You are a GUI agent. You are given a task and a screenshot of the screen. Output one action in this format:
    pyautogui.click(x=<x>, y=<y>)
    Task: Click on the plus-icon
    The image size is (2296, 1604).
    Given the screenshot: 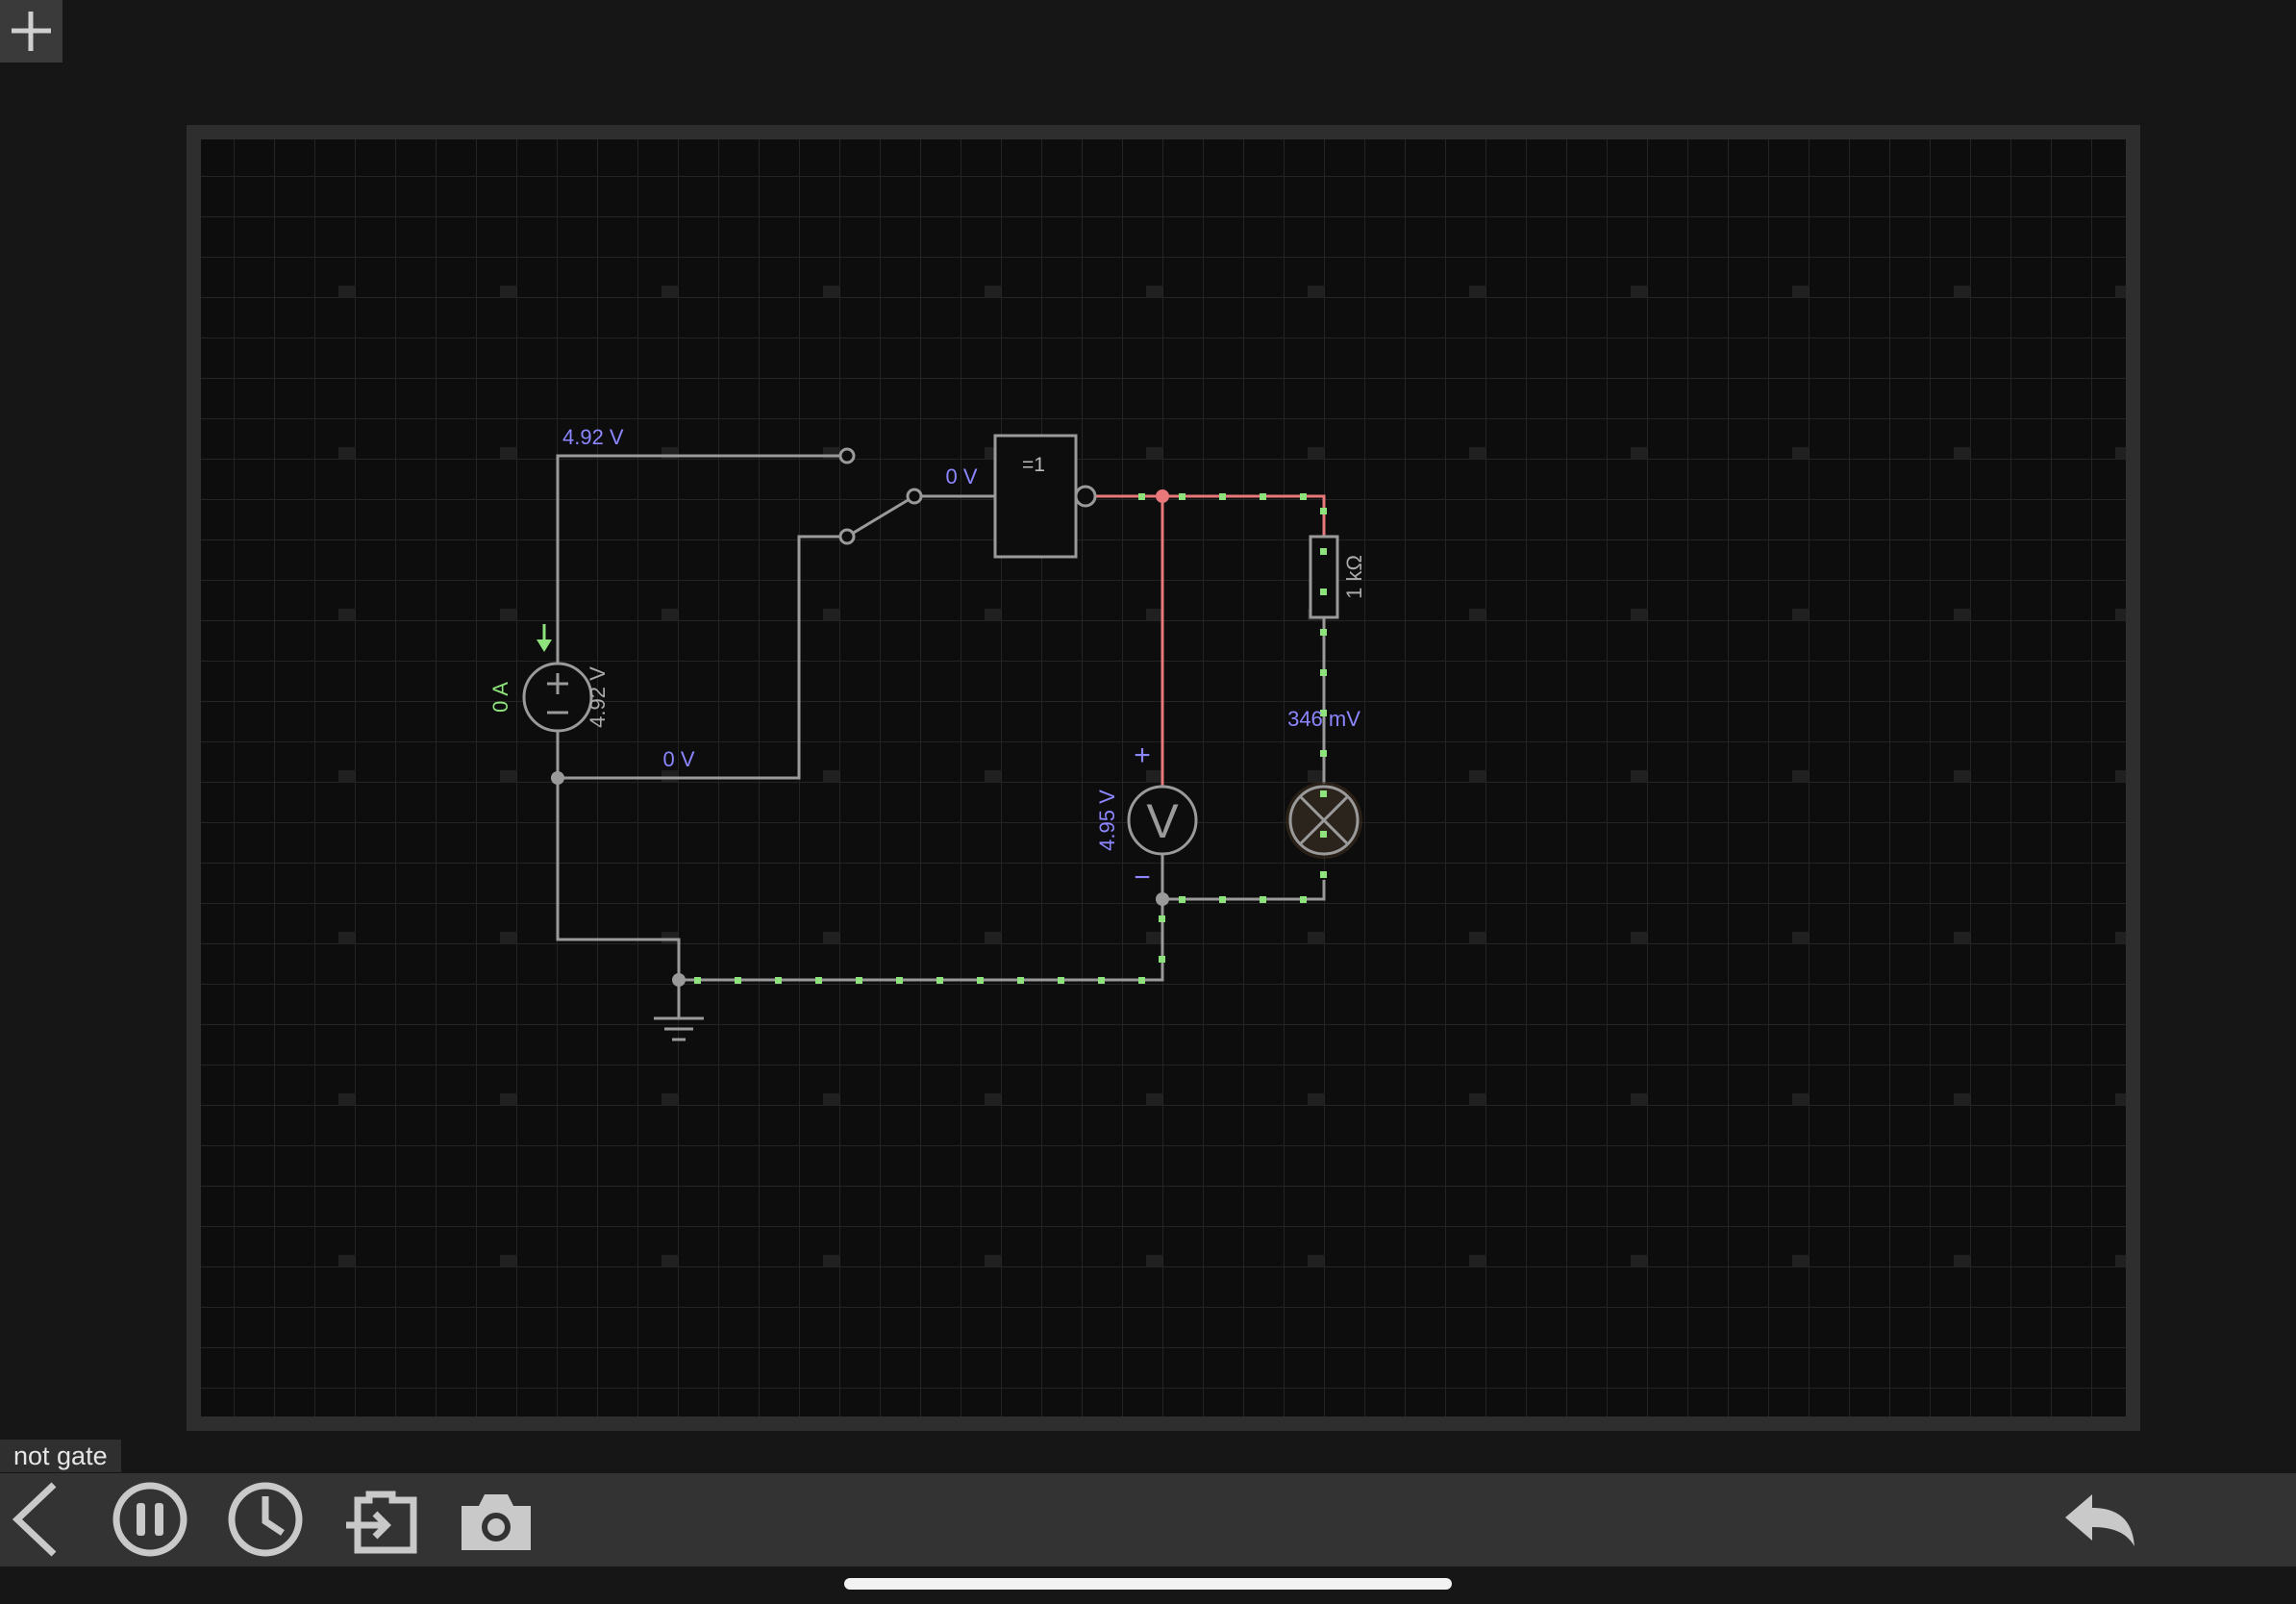 What is the action you would take?
    pyautogui.click(x=32, y=31)
    